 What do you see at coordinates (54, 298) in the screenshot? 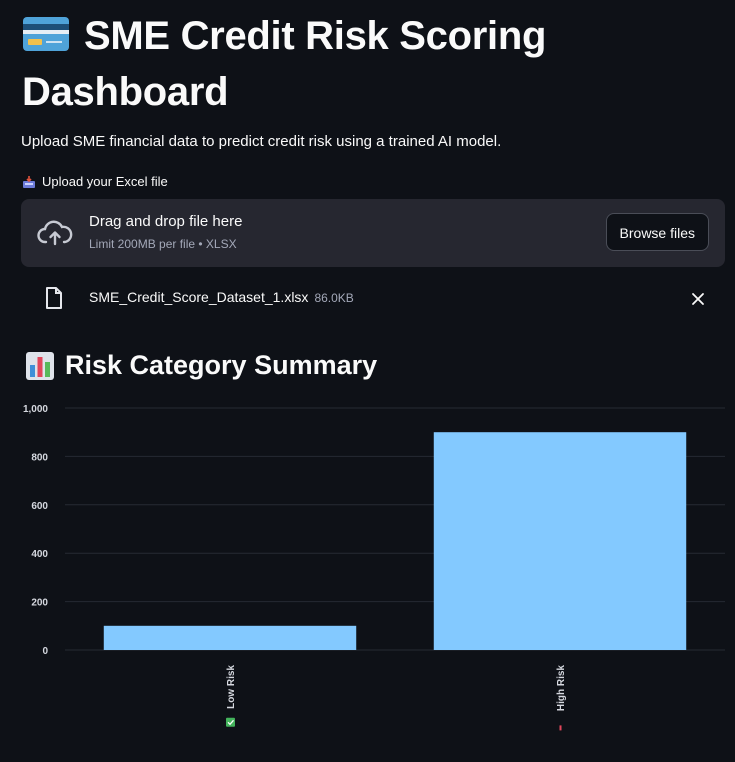
I see `file-icon` at bounding box center [54, 298].